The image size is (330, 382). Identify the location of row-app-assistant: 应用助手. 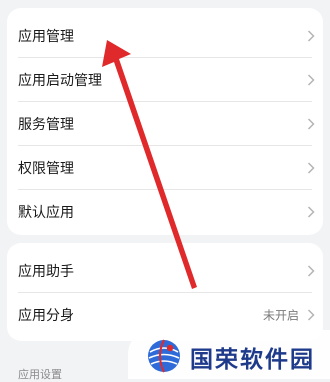
(165, 271).